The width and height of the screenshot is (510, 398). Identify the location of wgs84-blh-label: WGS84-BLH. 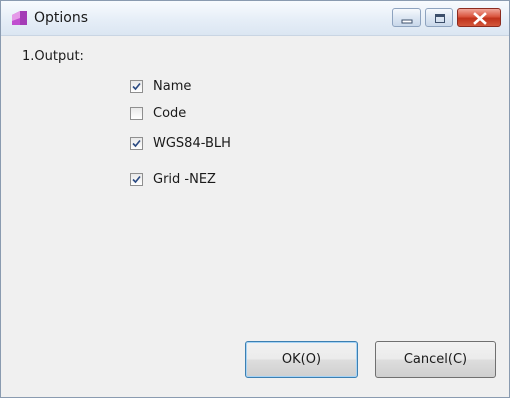
(192, 143).